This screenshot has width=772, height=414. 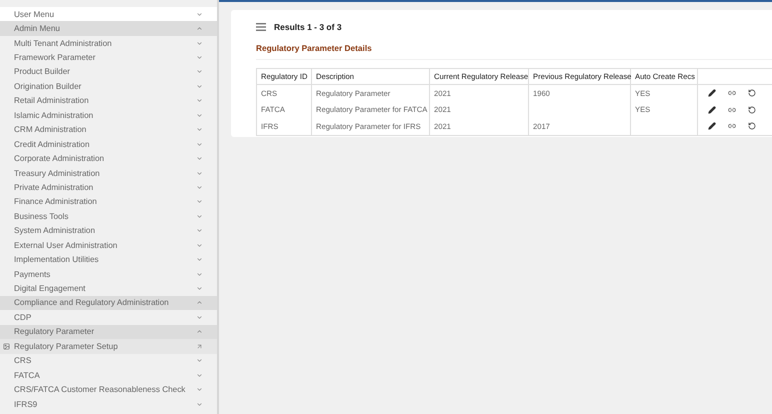 What do you see at coordinates (108, 14) in the screenshot?
I see `menu-item: User Menu` at bounding box center [108, 14].